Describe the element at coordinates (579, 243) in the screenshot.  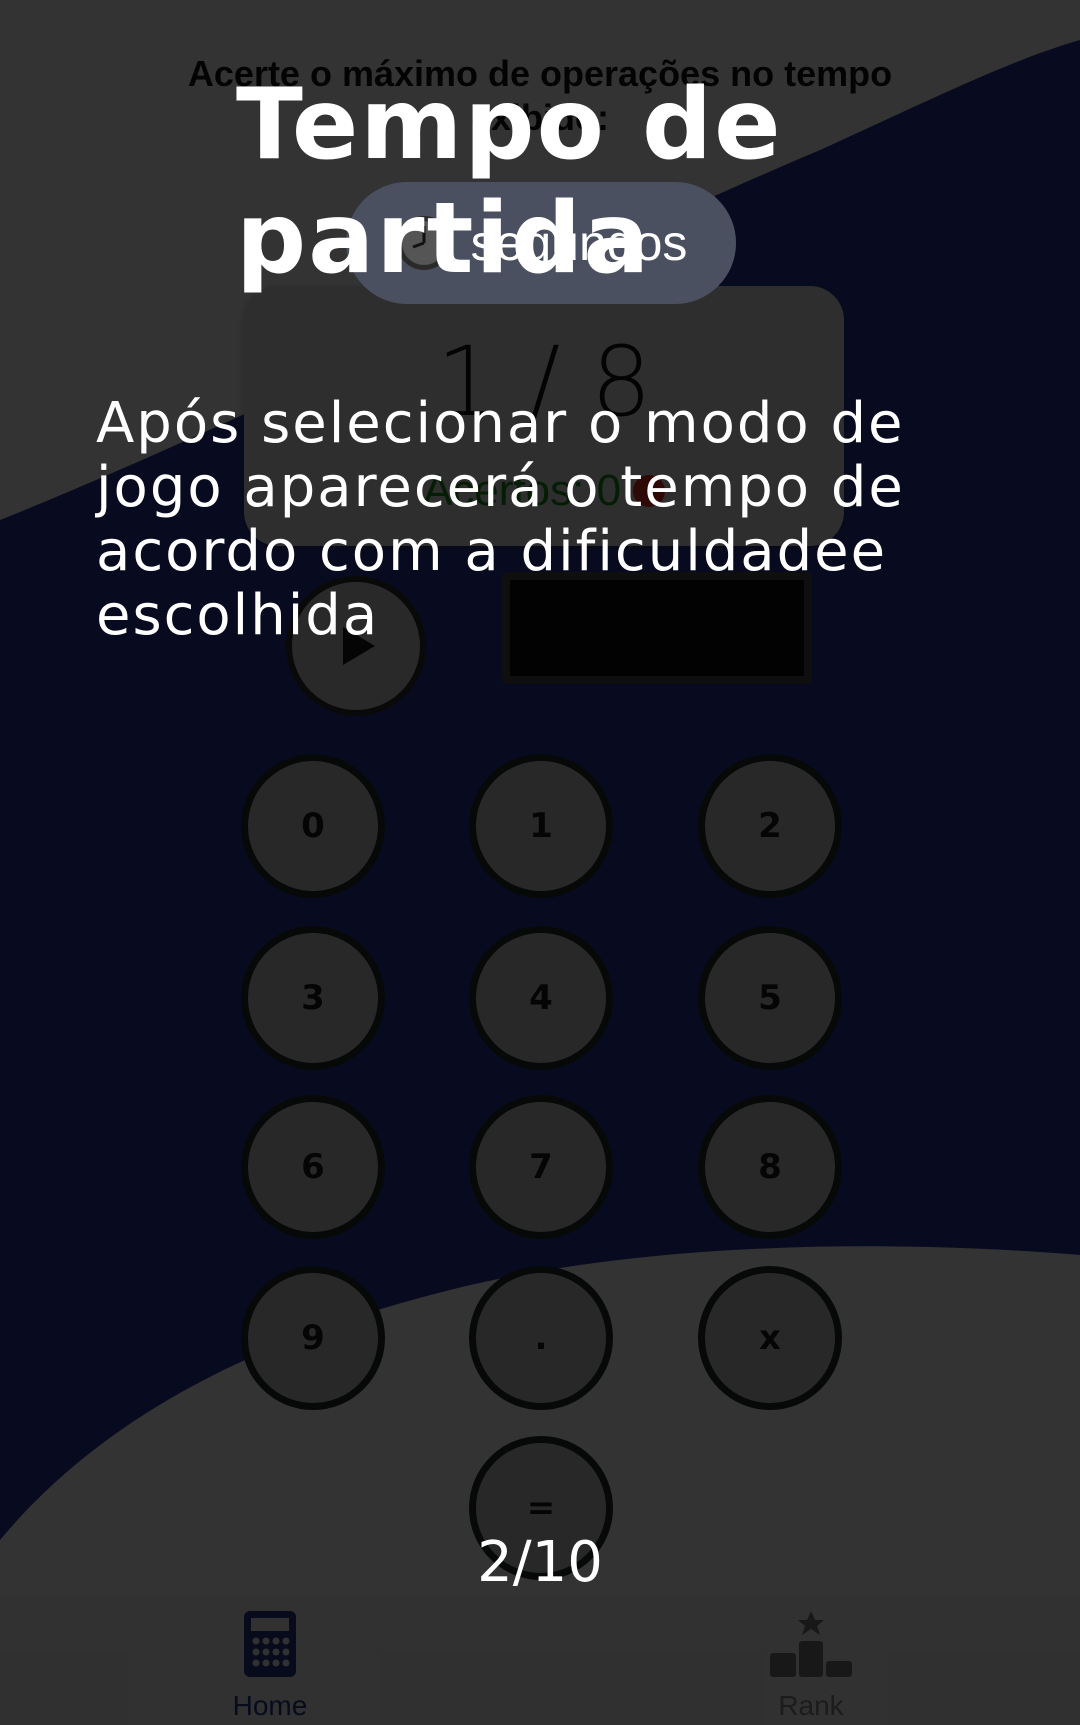
I see `timer-label: segundos` at that location.